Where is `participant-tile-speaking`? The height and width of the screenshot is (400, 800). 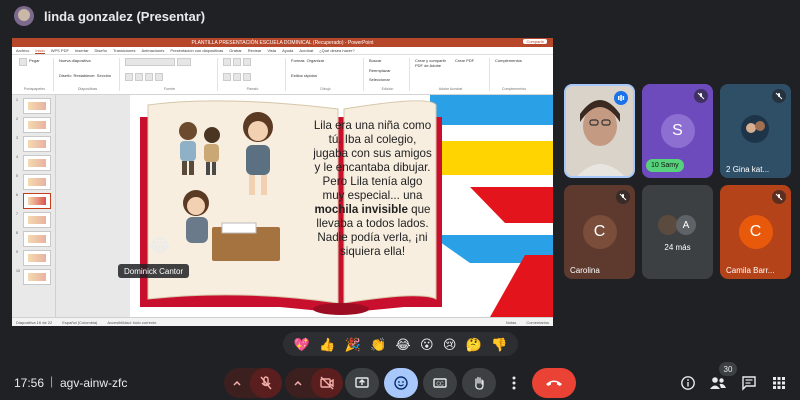 participant-tile-speaking is located at coordinates (599, 131).